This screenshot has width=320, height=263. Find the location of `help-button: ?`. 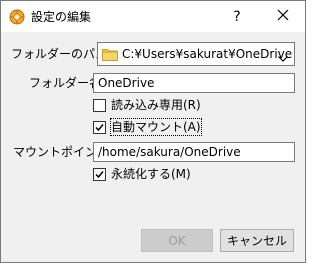

help-button: ? is located at coordinates (237, 16).